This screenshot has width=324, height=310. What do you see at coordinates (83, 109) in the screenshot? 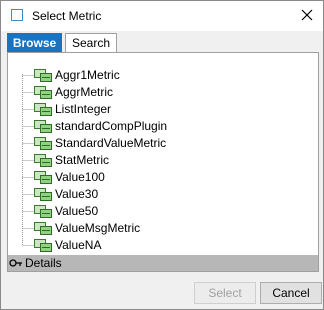
I see `tree-item-label: ListInteger` at bounding box center [83, 109].